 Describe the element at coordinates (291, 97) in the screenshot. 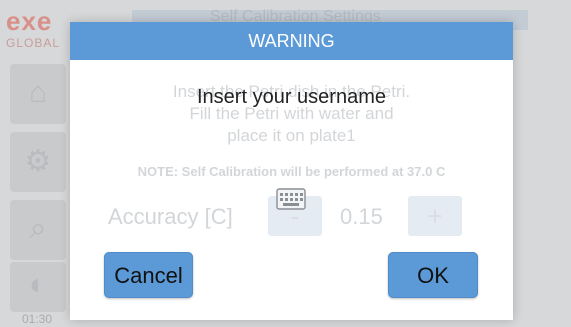

I see `dialog-prompt: Insert your username` at that location.